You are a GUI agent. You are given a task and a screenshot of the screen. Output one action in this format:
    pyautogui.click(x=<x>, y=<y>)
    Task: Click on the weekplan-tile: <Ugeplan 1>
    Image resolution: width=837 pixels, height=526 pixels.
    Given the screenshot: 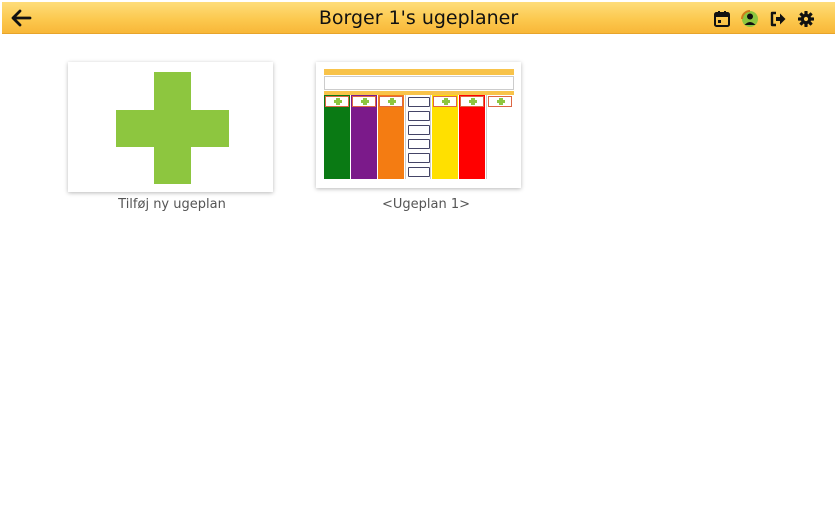 What is the action you would take?
    pyautogui.click(x=420, y=138)
    